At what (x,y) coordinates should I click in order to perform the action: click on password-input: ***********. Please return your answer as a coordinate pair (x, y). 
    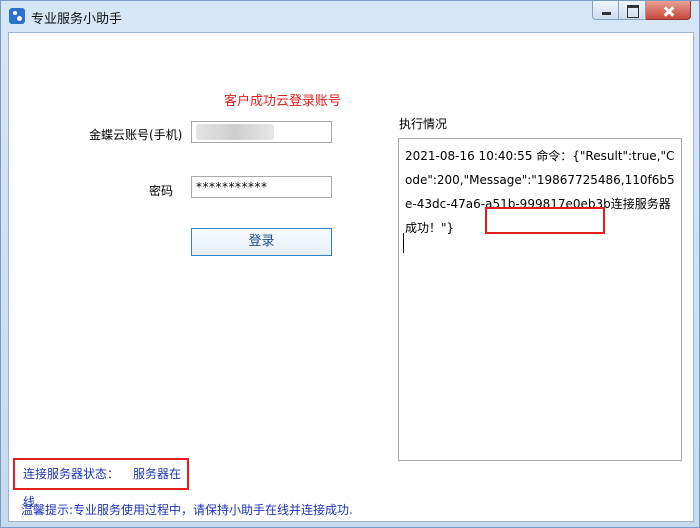
    Looking at the image, I should click on (261, 187).